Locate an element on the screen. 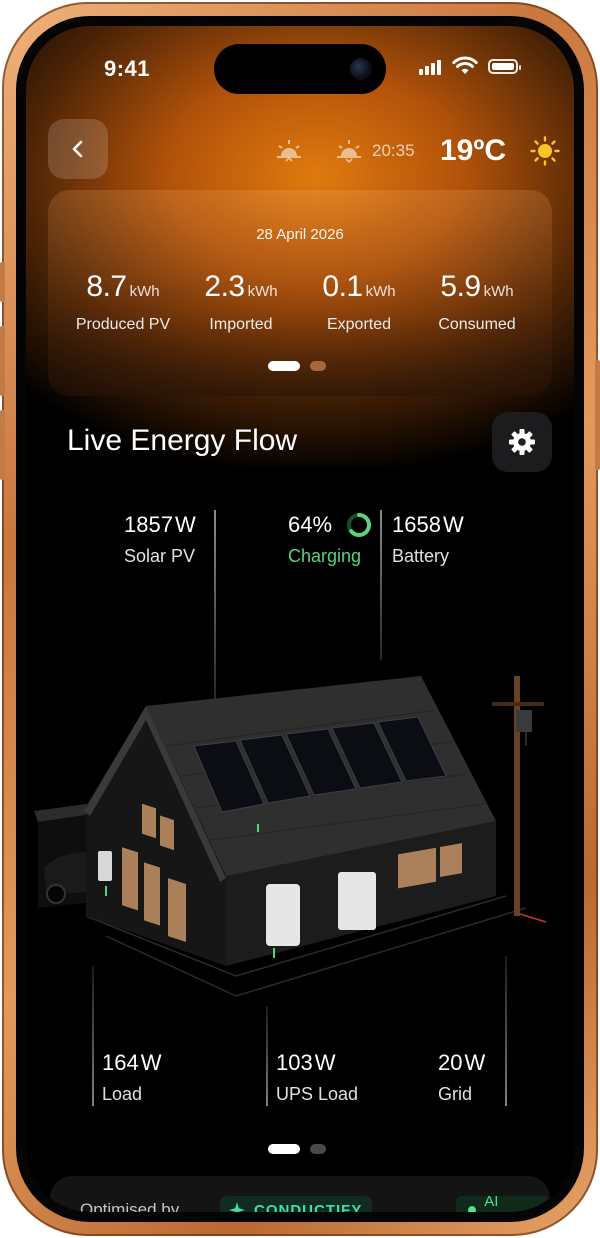 The width and height of the screenshot is (600, 1238). brand-name: CONDUCTIFY is located at coordinates (308, 1207).